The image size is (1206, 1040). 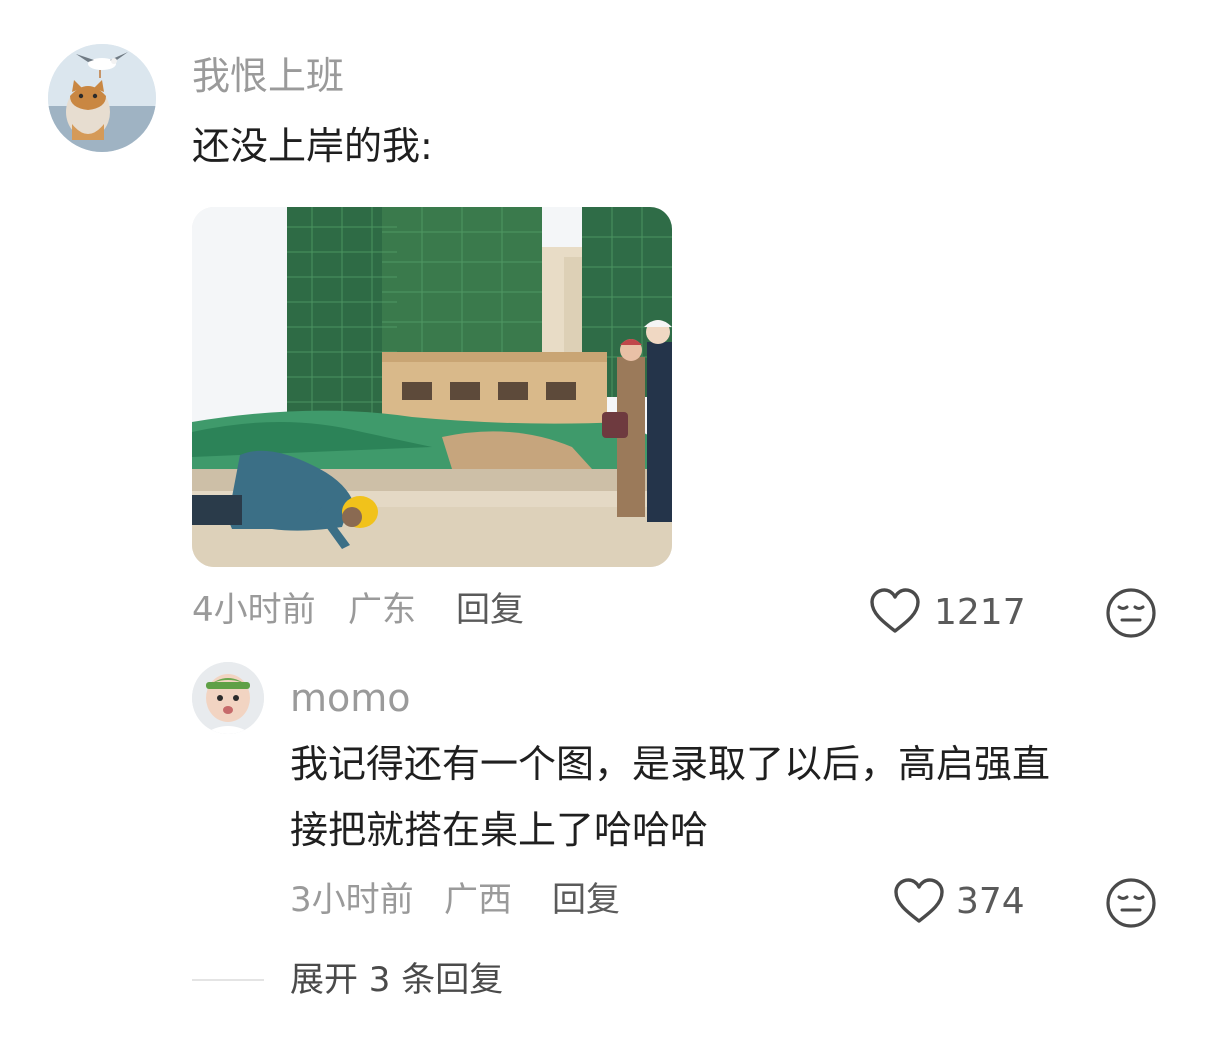 What do you see at coordinates (499, 830) in the screenshot?
I see `reply-text-line-2: 接把就搭在桌上了哈哈哈` at bounding box center [499, 830].